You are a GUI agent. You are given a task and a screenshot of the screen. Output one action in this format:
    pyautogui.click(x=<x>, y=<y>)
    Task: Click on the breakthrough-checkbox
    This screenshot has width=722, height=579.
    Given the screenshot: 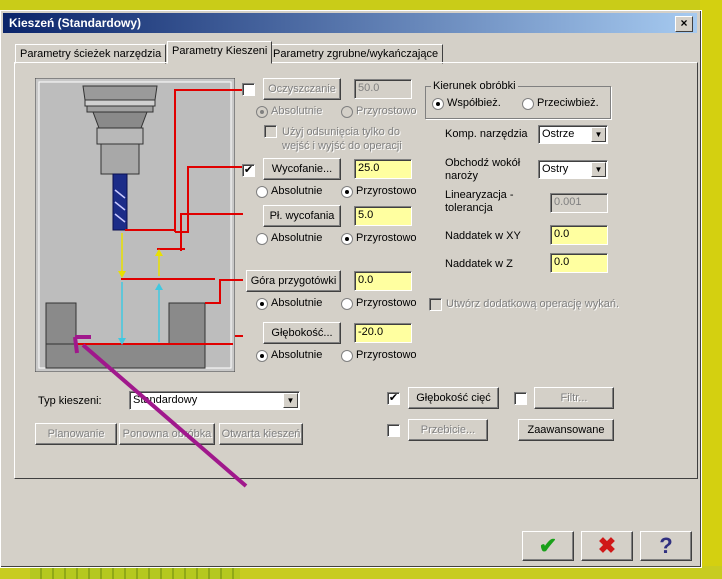 What is the action you would take?
    pyautogui.click(x=393, y=430)
    